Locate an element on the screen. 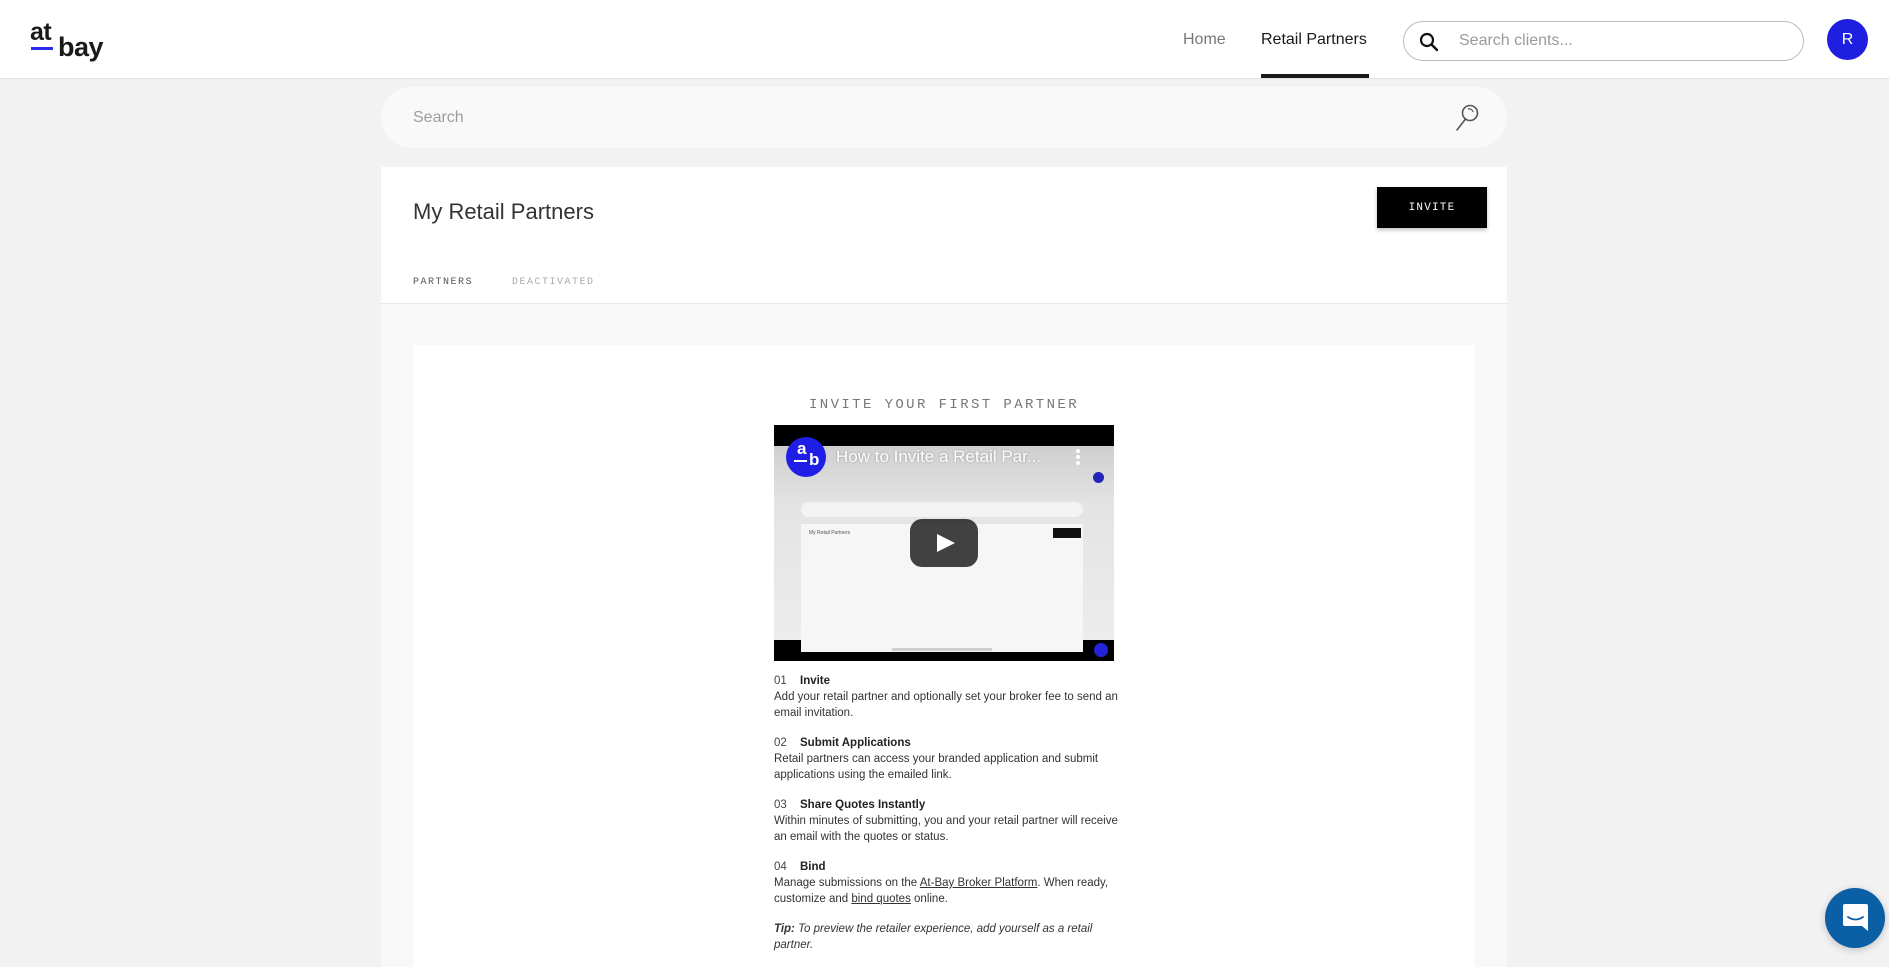 This screenshot has width=1889, height=967. at-bay-logo: at bay is located at coordinates (67, 40).